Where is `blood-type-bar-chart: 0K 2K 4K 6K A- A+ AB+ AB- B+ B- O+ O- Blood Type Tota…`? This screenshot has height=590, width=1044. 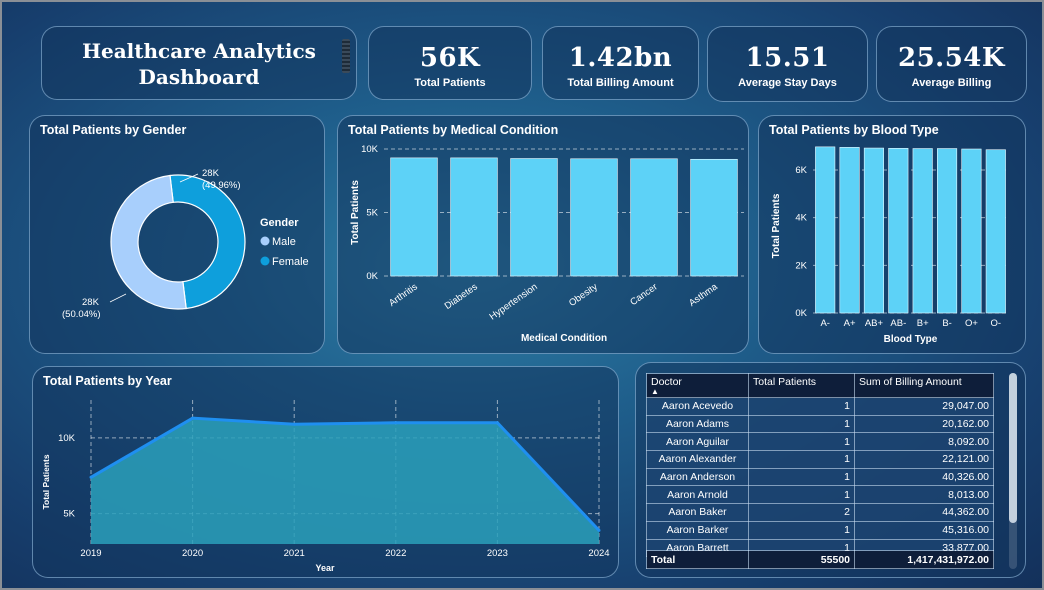
blood-type-bar-chart: 0K 2K 4K 6K A- A+ AB+ AB- B+ B- O+ O- Blood Type Tota… is located at coordinates (889, 245).